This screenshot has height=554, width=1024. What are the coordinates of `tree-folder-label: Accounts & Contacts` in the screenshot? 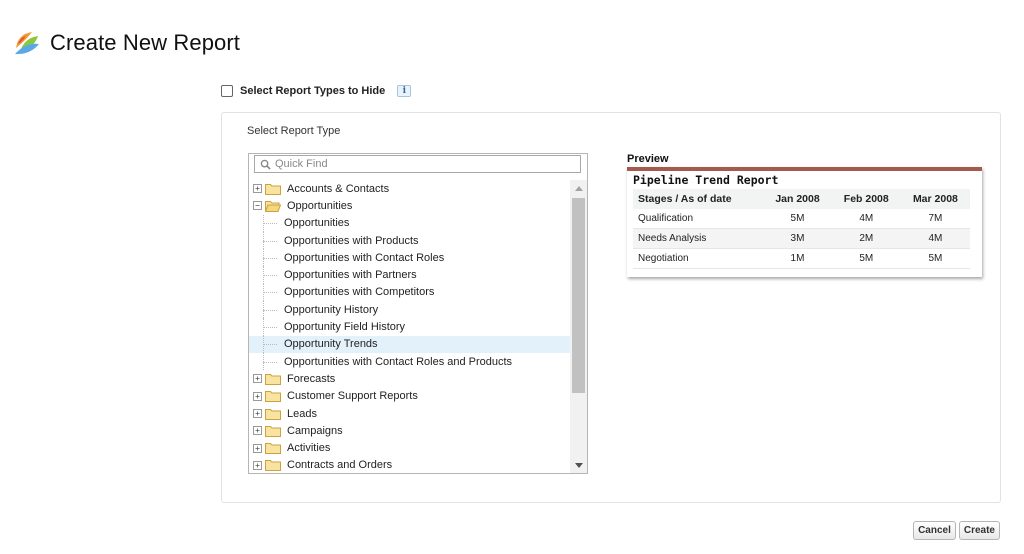 It's located at (338, 188).